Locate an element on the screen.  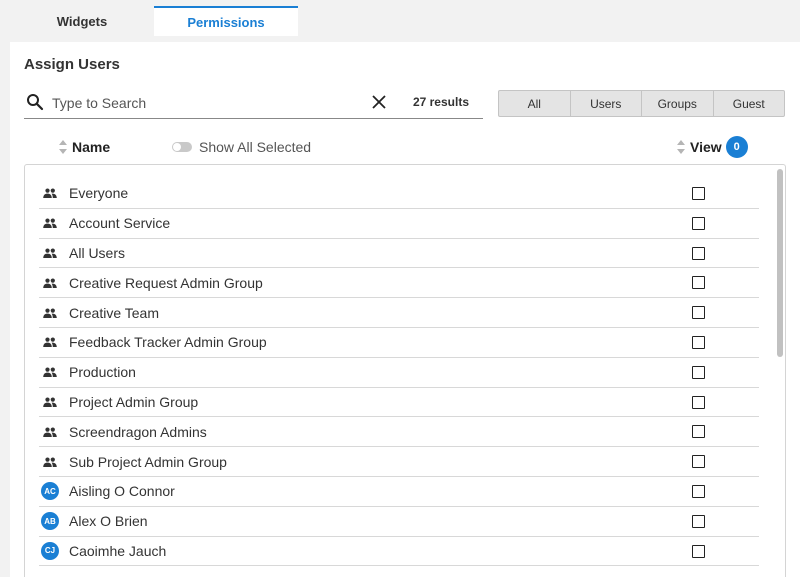
avatar: AC is located at coordinates (50, 491).